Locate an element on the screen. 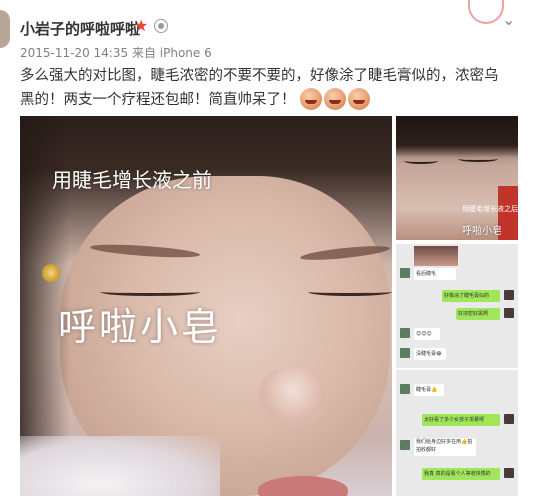  chat-message: 睫毛膏👍 is located at coordinates (429, 390).